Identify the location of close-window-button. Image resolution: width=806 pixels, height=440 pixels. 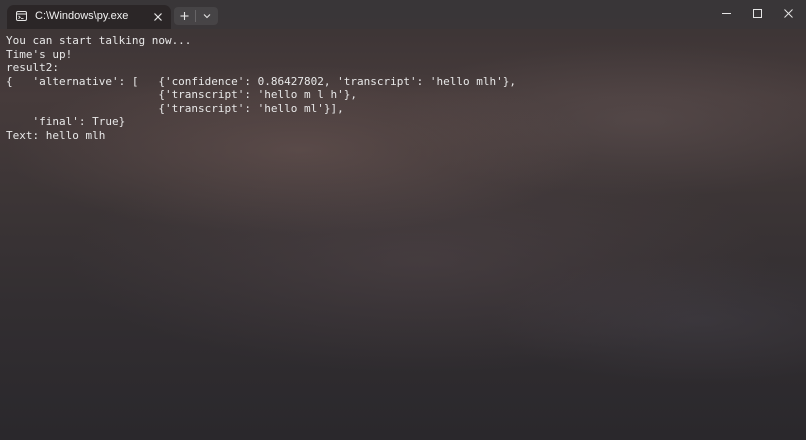
(789, 14).